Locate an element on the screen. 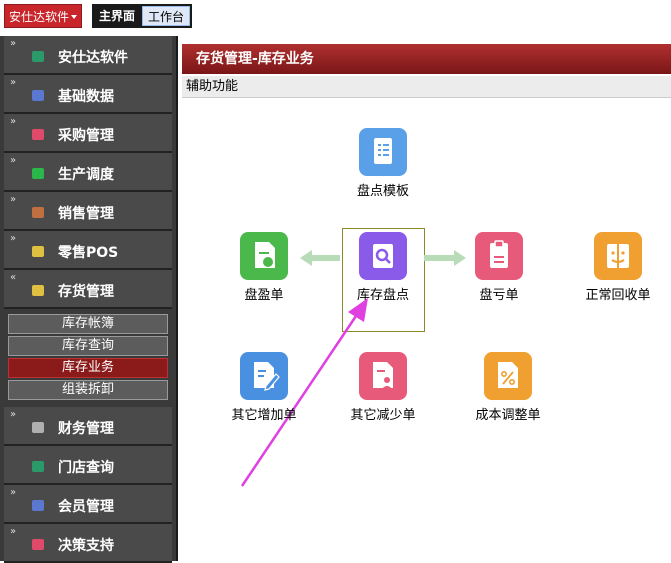  func-normal-recycle: 正常回收单 is located at coordinates (618, 267).